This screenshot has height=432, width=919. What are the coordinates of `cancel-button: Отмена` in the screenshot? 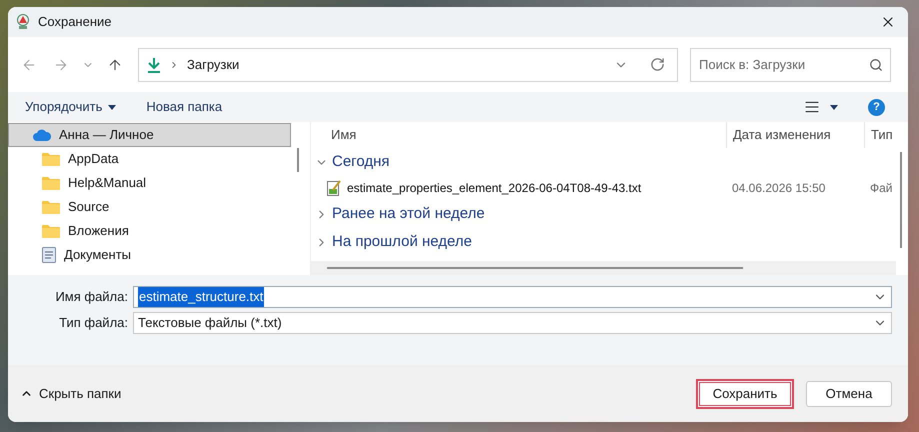 It's located at (849, 393).